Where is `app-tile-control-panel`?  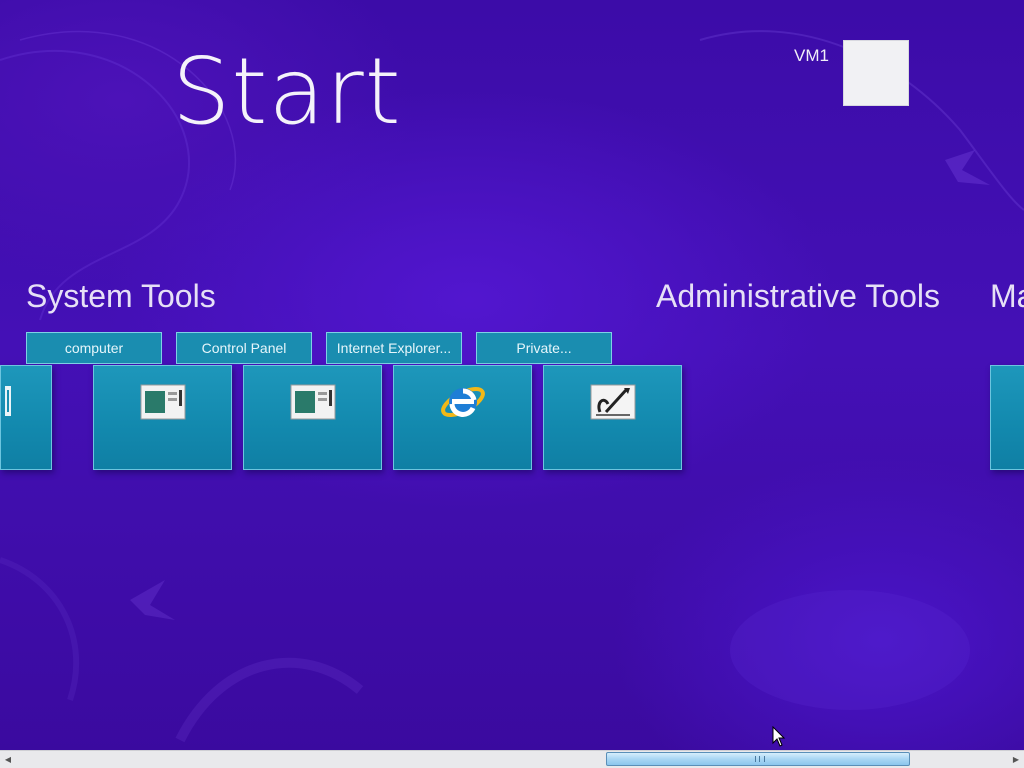 app-tile-control-panel is located at coordinates (312, 417).